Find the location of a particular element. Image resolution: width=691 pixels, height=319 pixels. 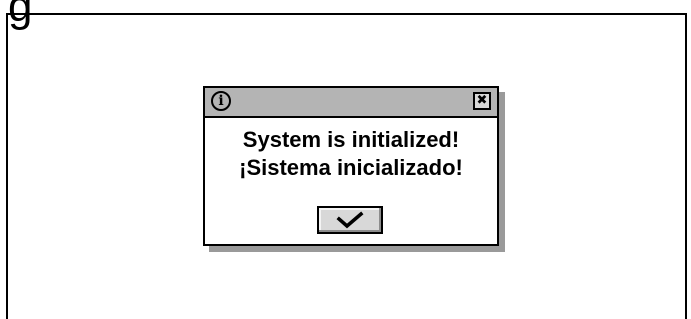

close-button: ✖ is located at coordinates (482, 101).